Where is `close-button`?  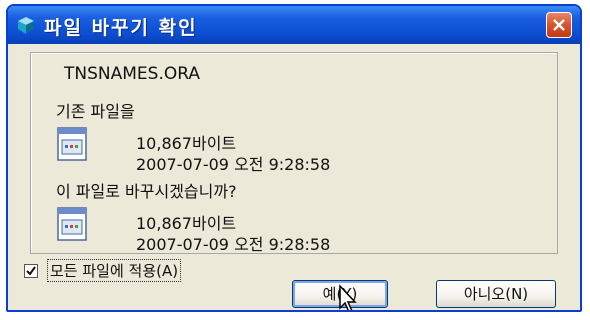 close-button is located at coordinates (559, 25).